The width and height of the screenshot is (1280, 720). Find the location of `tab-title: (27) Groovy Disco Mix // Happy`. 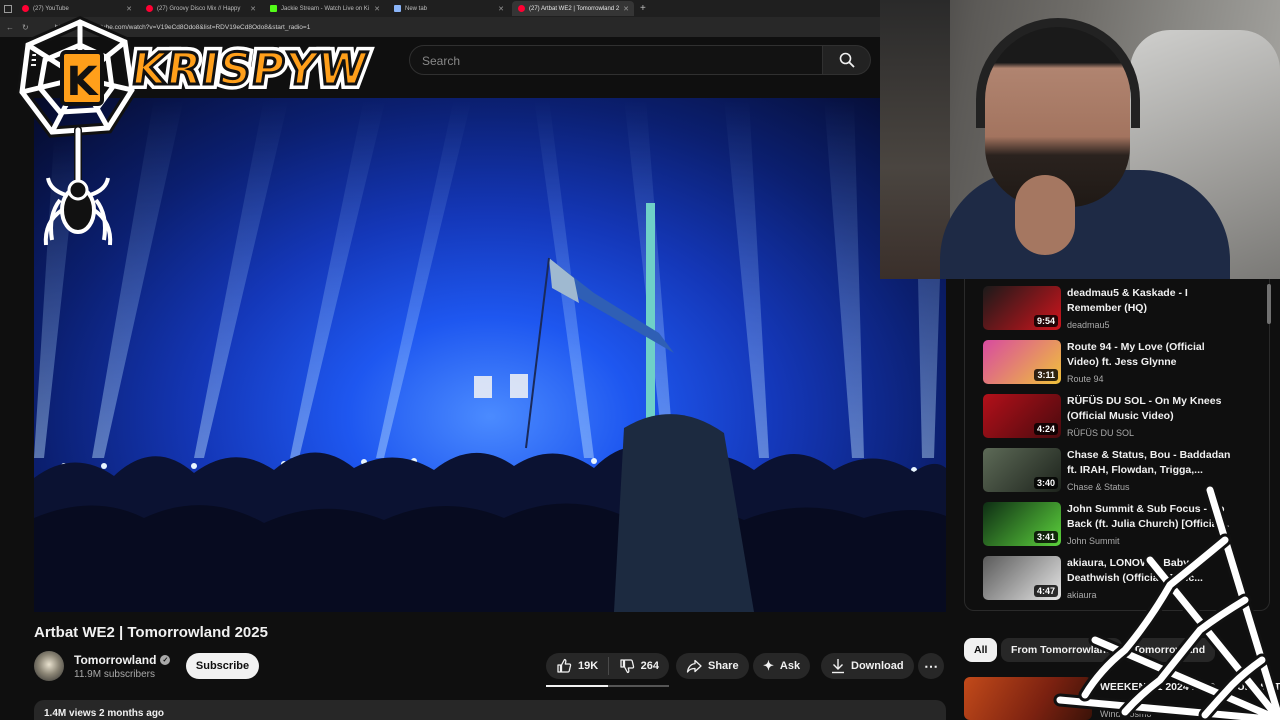

tab-title: (27) Groovy Disco Mix // Happy is located at coordinates (199, 8).